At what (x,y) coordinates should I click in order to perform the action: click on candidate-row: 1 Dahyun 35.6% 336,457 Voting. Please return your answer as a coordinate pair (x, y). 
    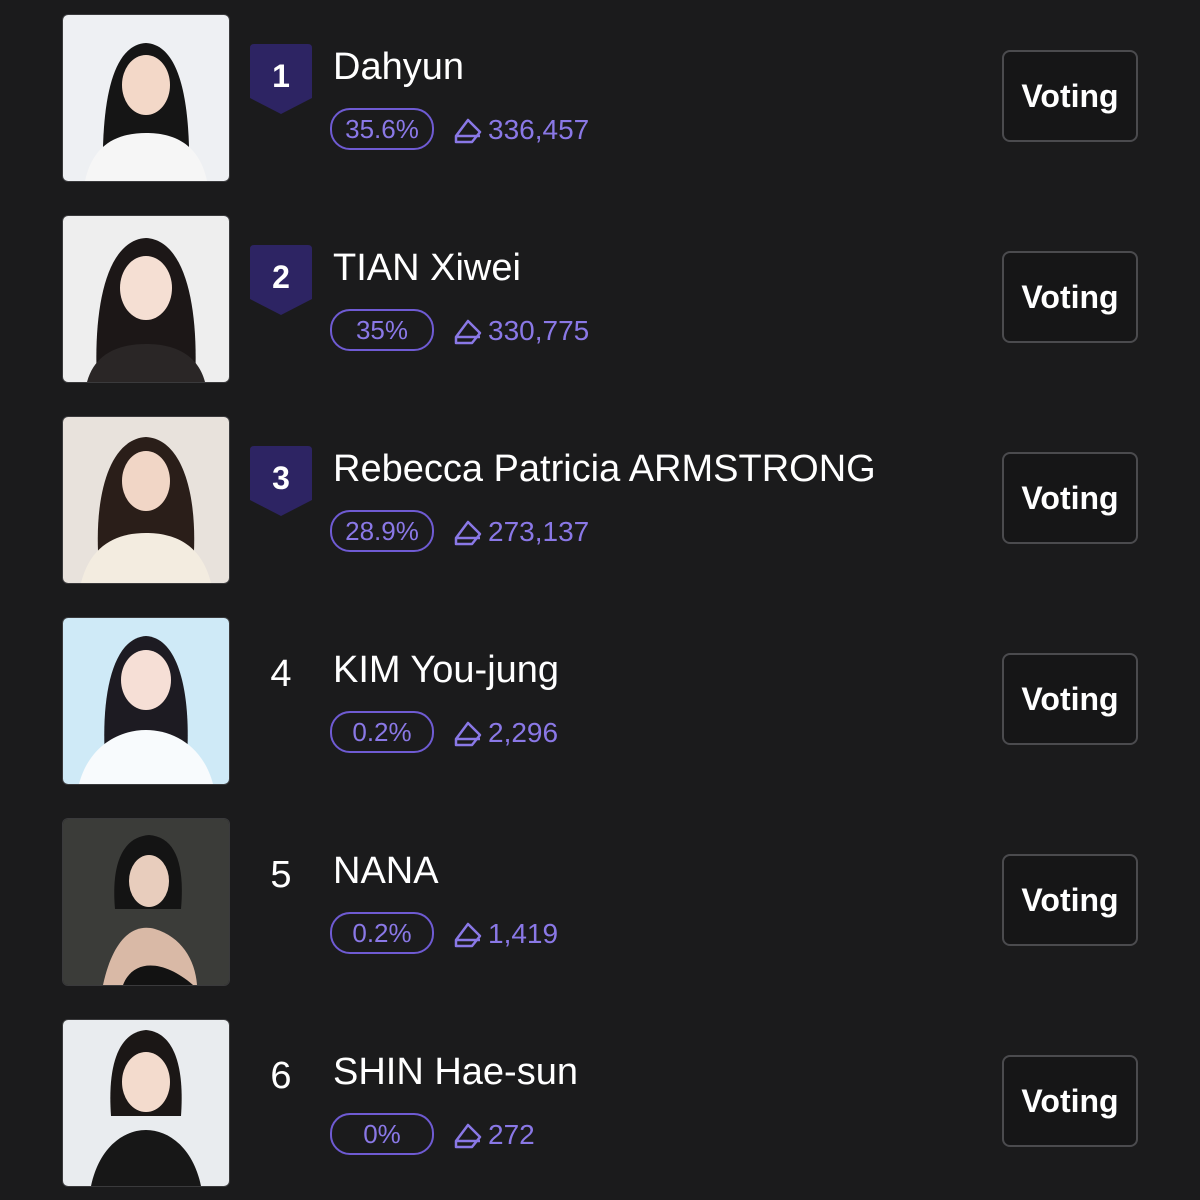
    Looking at the image, I should click on (600, 99).